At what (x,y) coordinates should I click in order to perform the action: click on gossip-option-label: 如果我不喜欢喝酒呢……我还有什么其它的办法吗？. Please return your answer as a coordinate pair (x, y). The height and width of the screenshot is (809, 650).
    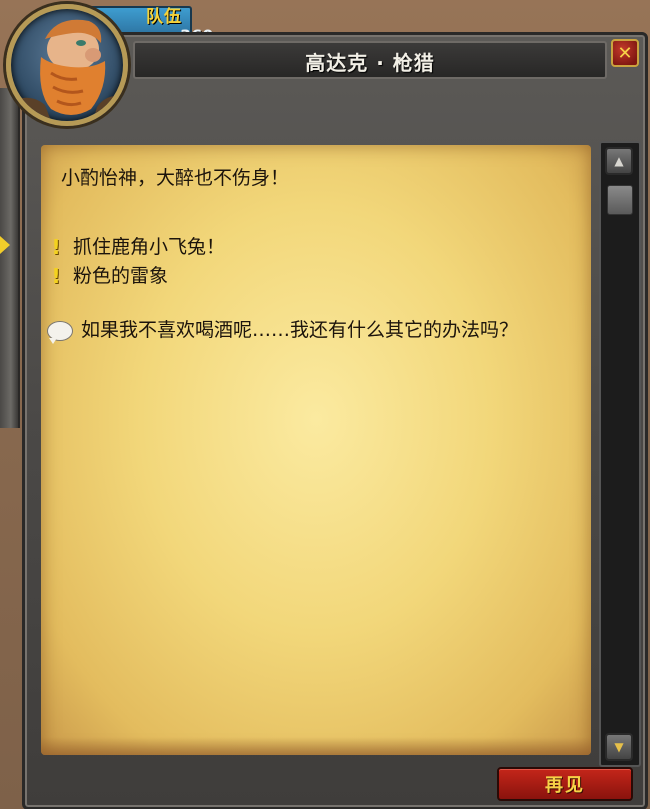
    Looking at the image, I should click on (300, 330).